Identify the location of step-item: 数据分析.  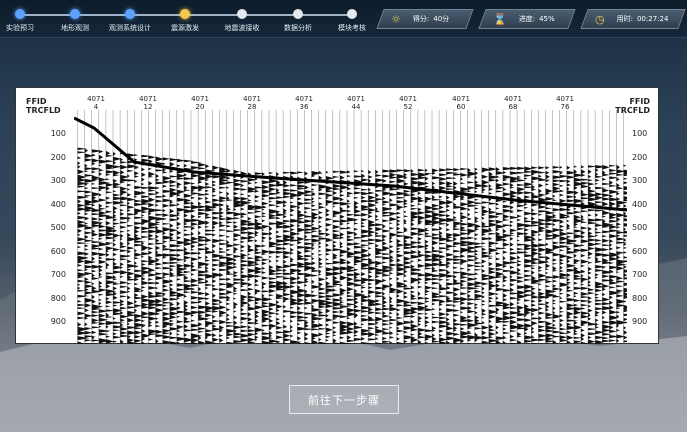
(298, 21).